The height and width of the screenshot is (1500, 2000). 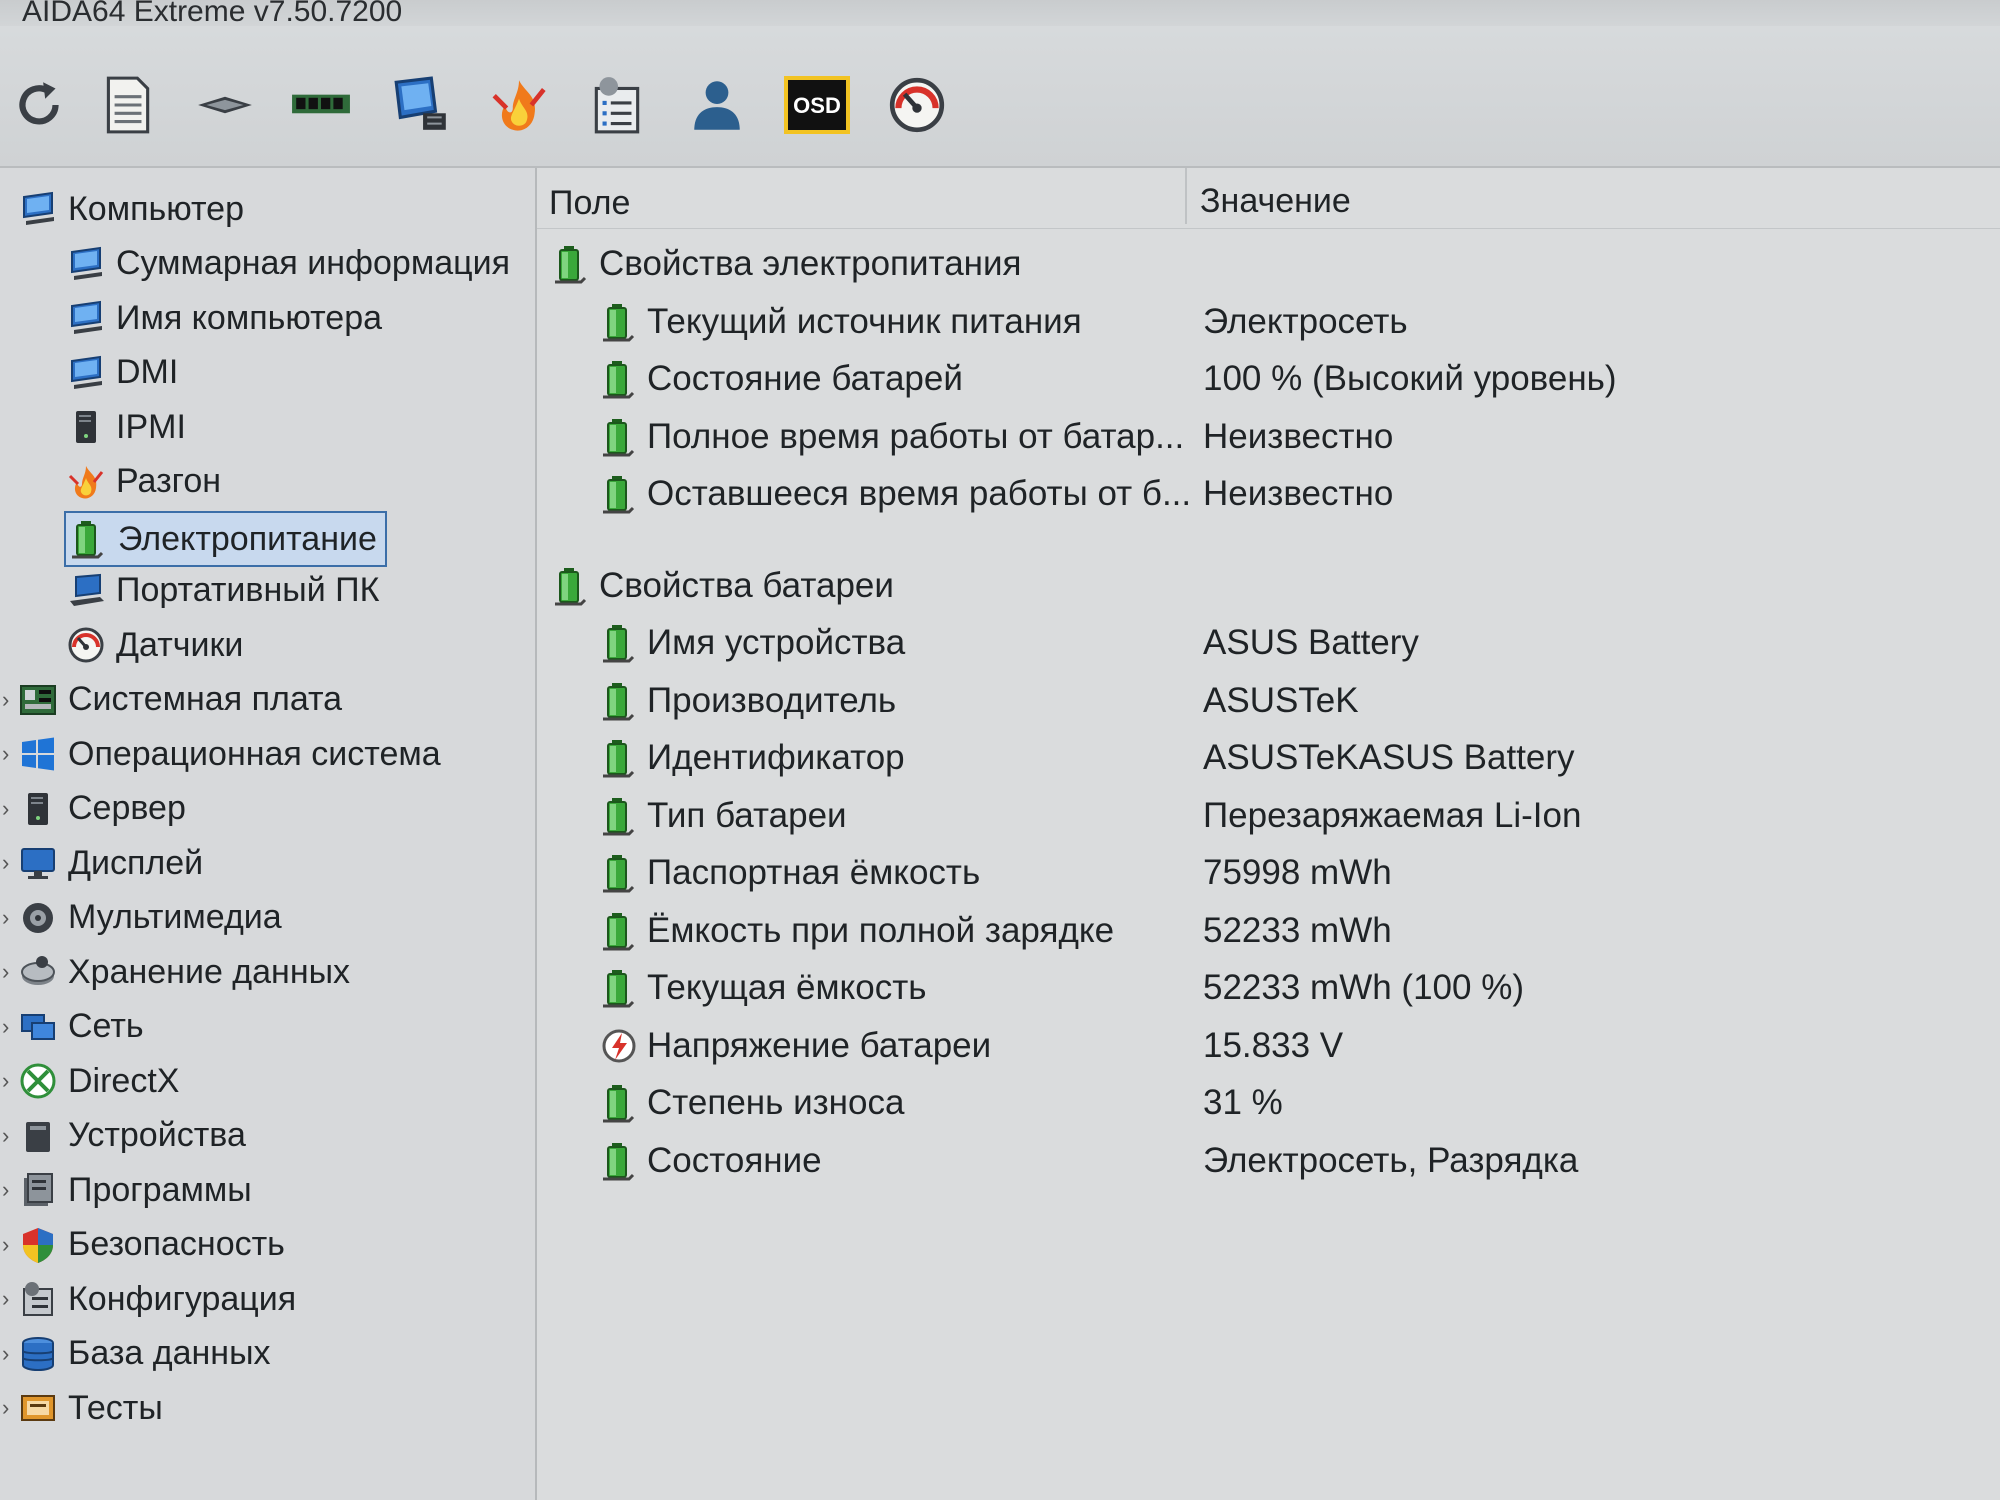 I want to click on tree-item: Конфигурация, so click(x=160, y=1299).